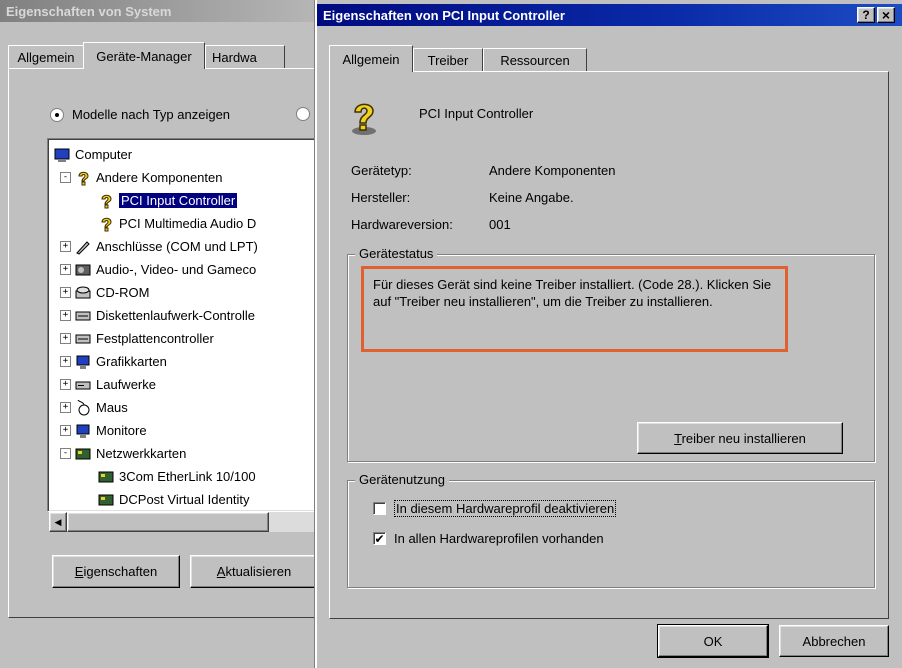 The width and height of the screenshot is (902, 668). What do you see at coordinates (402, 224) in the screenshot?
I see `property-label: Hardwareversion:` at bounding box center [402, 224].